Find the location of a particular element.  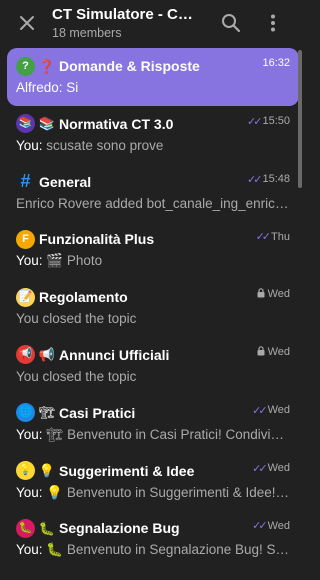

search-button is located at coordinates (231, 23).